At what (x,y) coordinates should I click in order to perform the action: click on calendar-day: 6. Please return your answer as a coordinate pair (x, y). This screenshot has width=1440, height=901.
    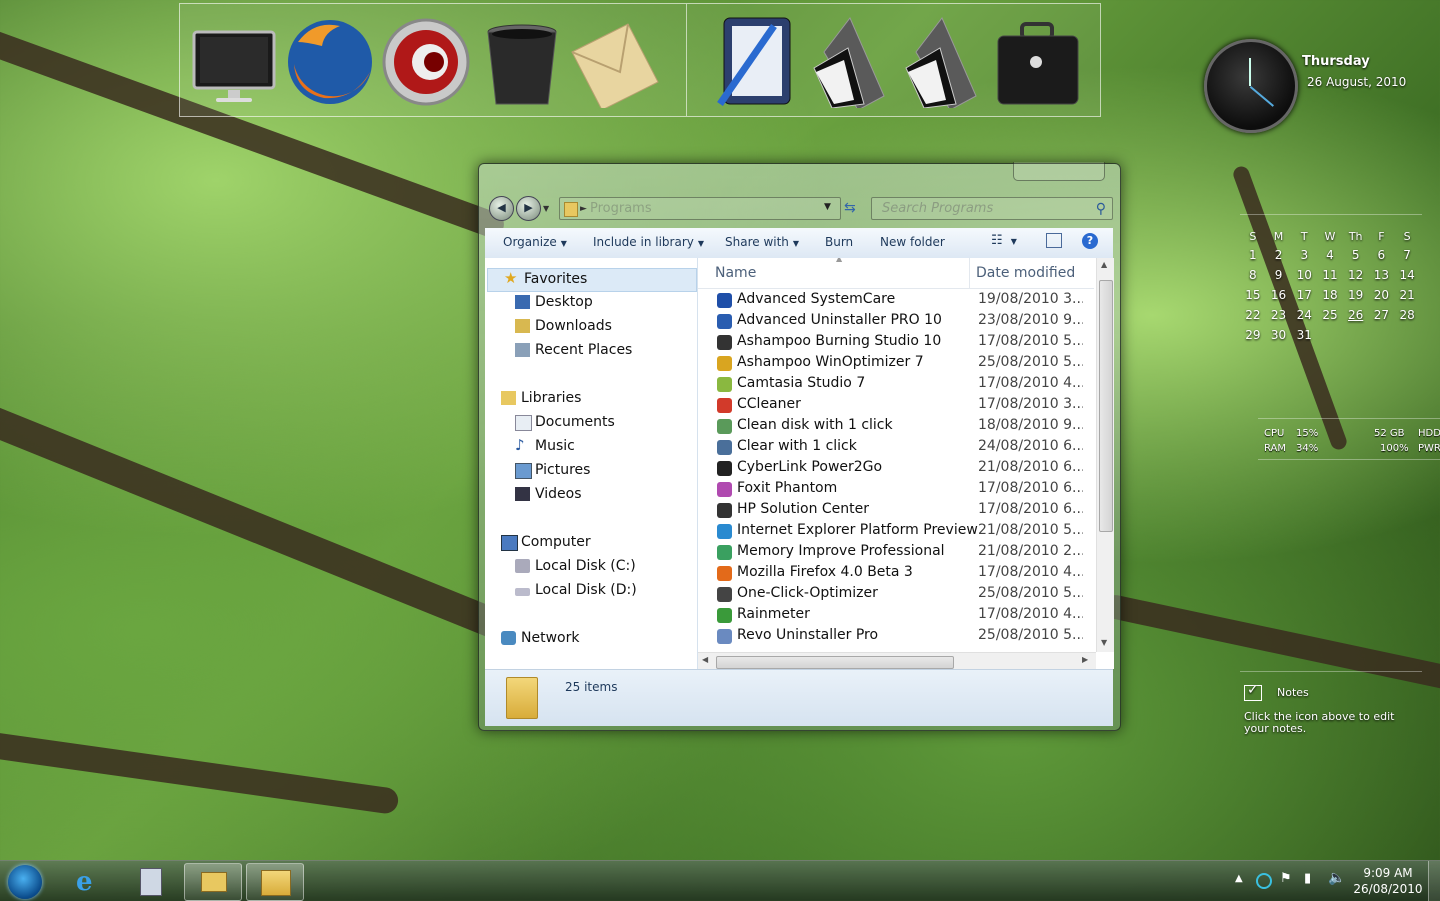
    Looking at the image, I should click on (1382, 255).